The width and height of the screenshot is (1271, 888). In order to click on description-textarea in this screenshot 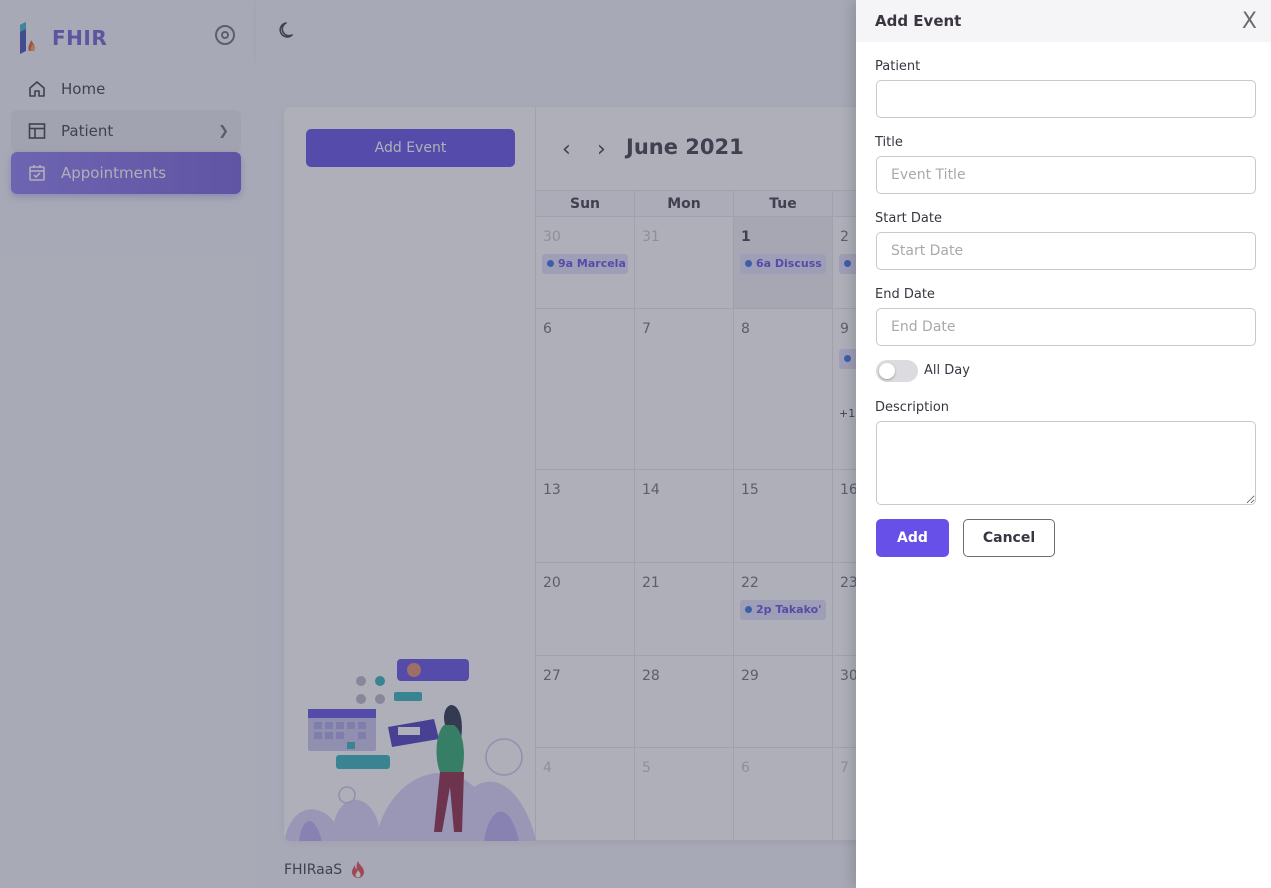, I will do `click(1066, 463)`.